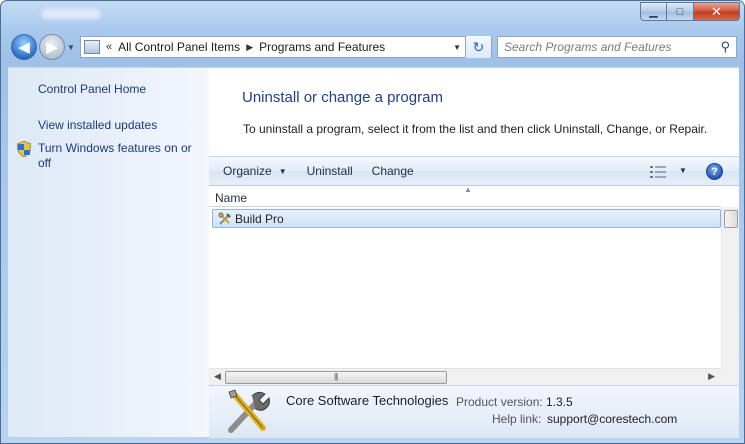 The width and height of the screenshot is (745, 444). What do you see at coordinates (179, 47) in the screenshot?
I see `breadcrumb-all-control-panel-items: All Control Panel Items` at bounding box center [179, 47].